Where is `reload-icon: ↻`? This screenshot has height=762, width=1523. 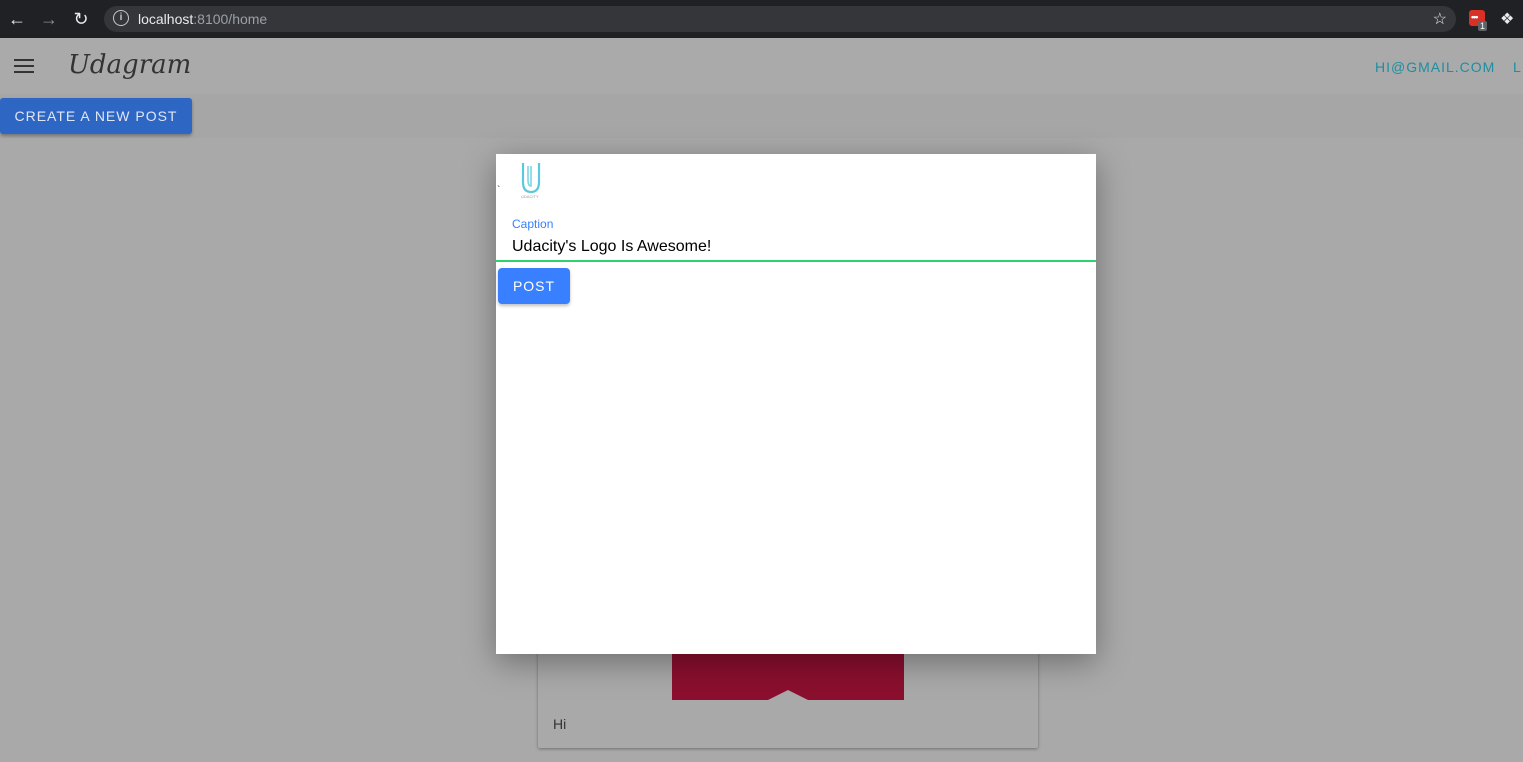 reload-icon: ↻ is located at coordinates (81, 19).